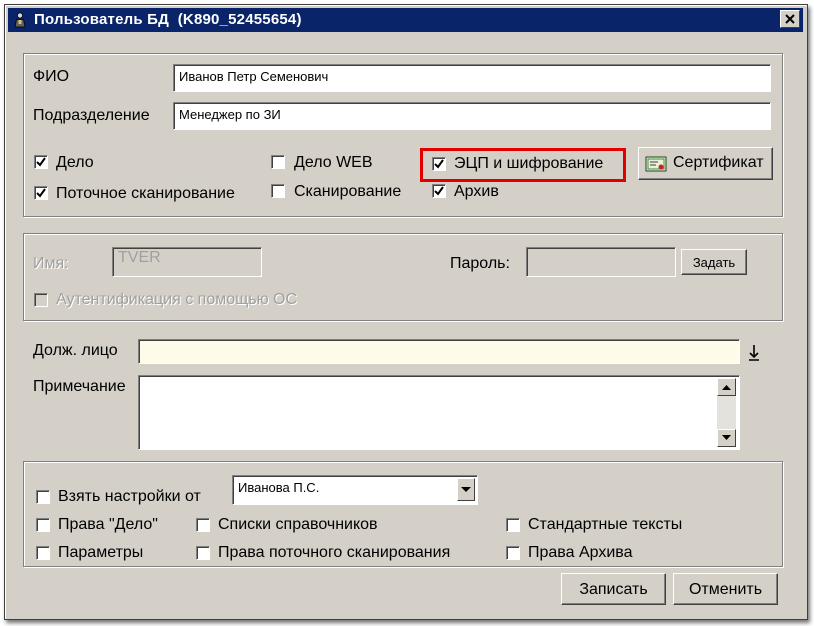 This screenshot has width=814, height=626. What do you see at coordinates (75, 350) in the screenshot?
I see `official-label: Долж. лицо` at bounding box center [75, 350].